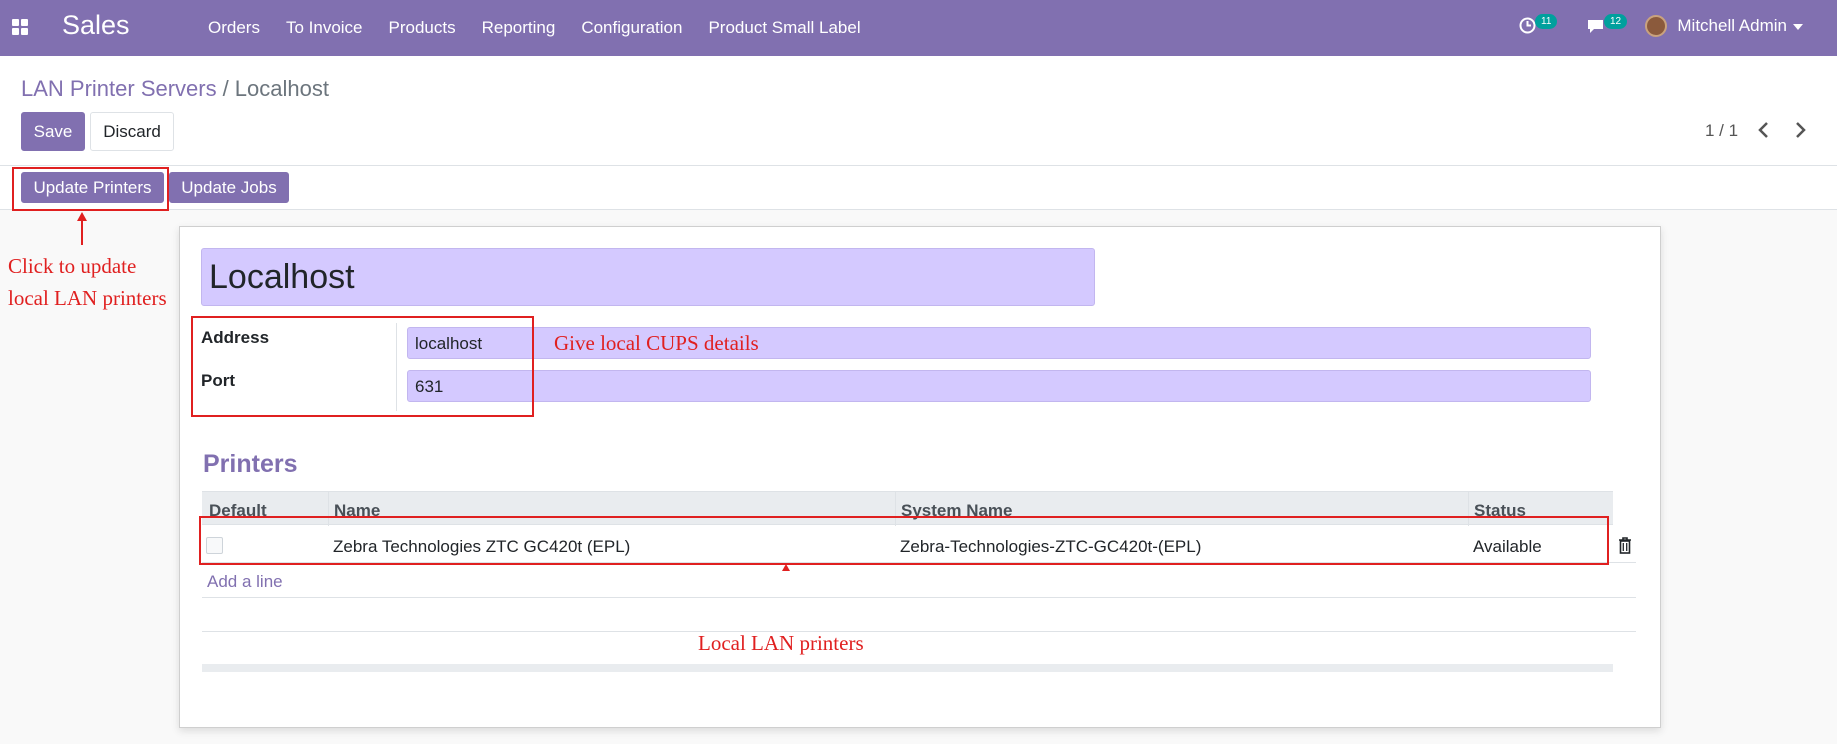 This screenshot has width=1837, height=744. I want to click on server-name-field: Localhost, so click(648, 277).